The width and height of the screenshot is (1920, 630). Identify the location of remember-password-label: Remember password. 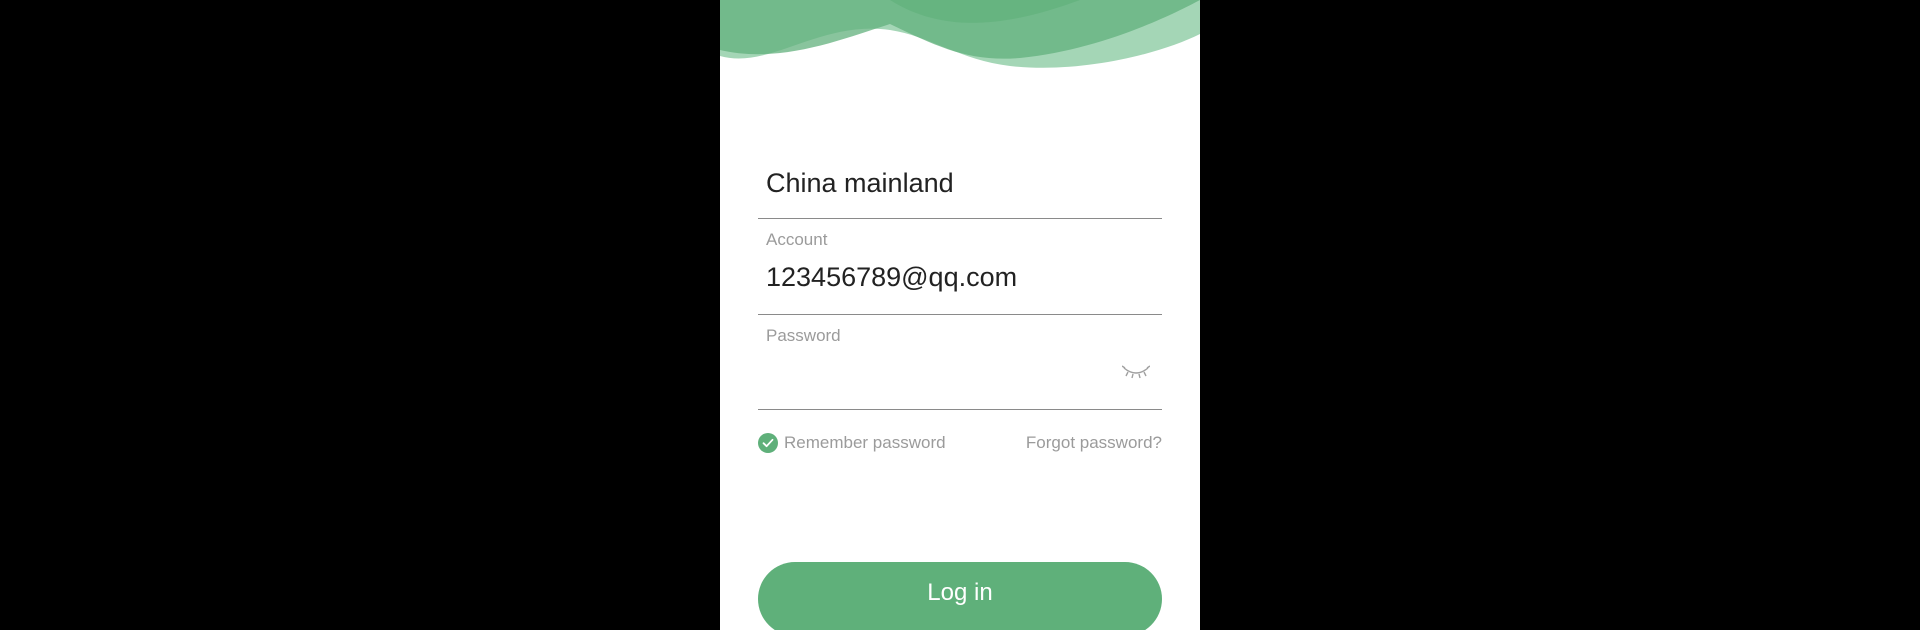
(865, 442).